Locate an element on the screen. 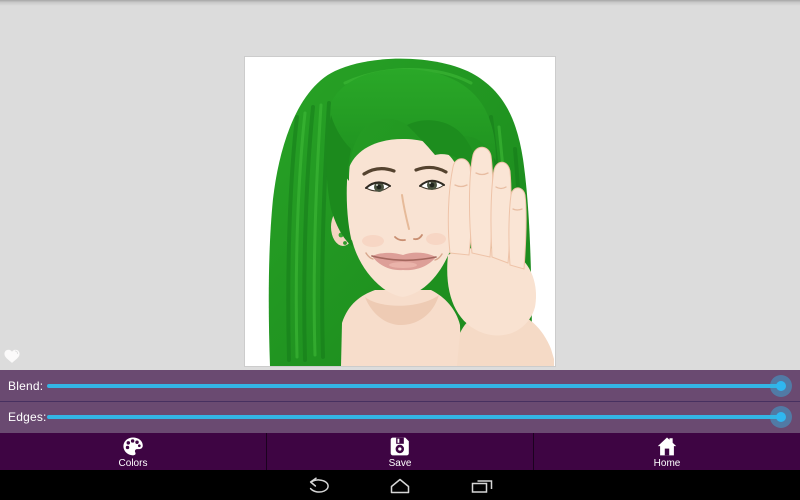  nav-recents-button is located at coordinates (482, 485).